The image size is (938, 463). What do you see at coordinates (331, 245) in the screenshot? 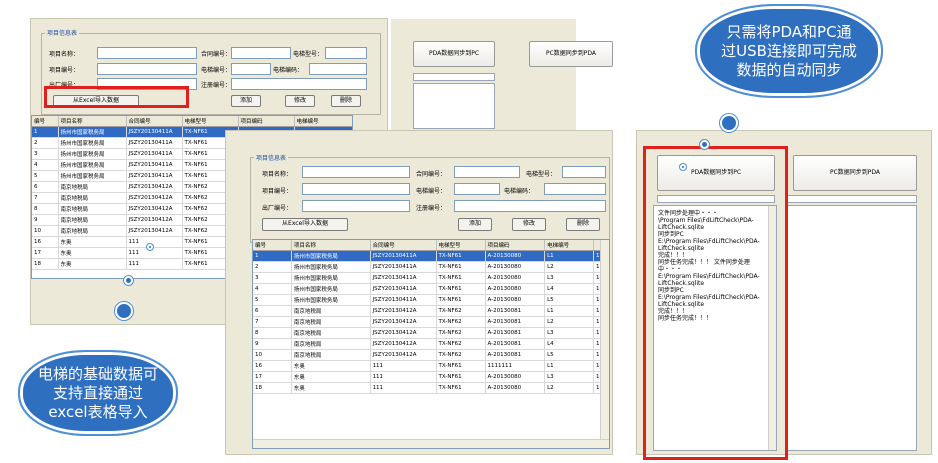
I see `front-col-project-name: 项目名称` at bounding box center [331, 245].